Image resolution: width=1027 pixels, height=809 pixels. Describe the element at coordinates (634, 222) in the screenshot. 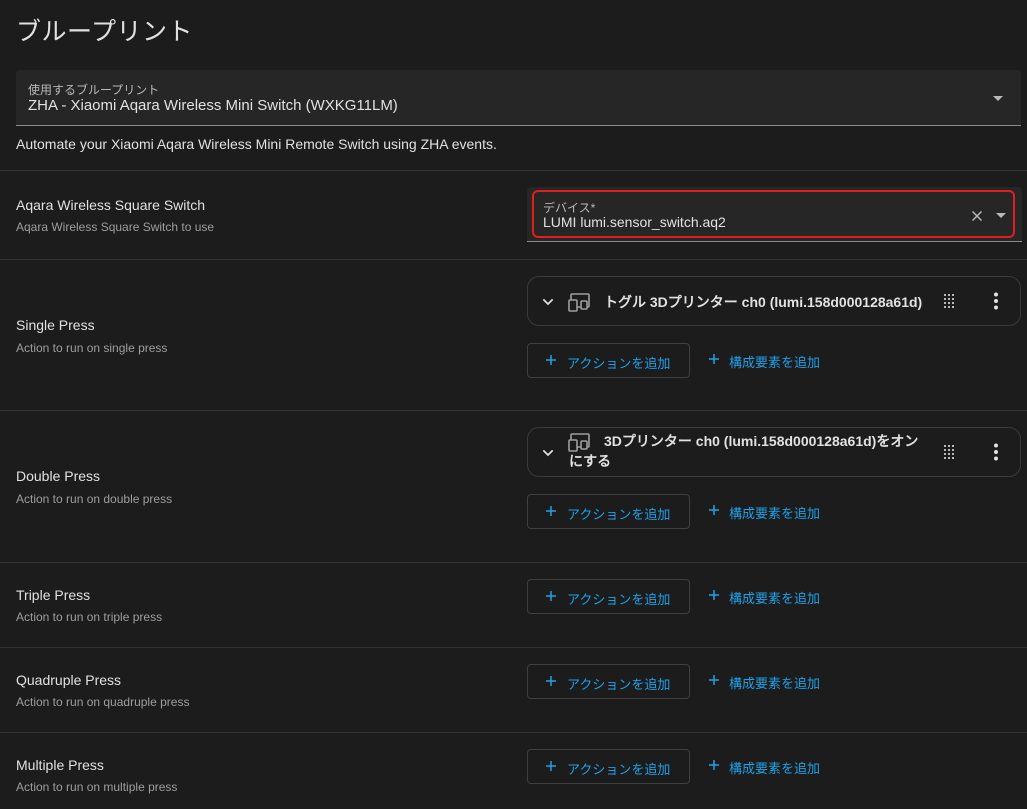

I see `device-select-value: LUMI lumi.sensor_switch.aq2` at that location.